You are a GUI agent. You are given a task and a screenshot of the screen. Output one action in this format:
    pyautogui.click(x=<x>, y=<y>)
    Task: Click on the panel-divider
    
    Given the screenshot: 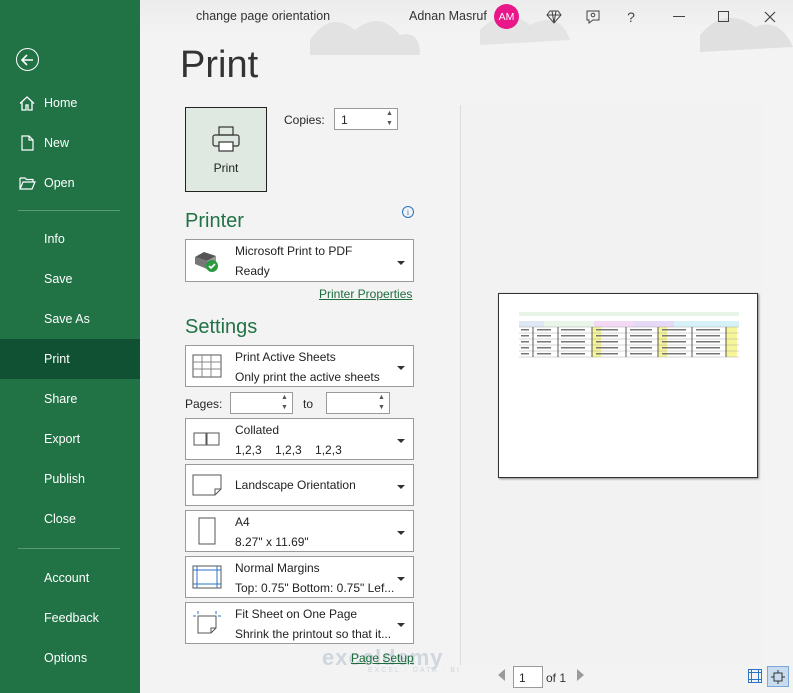 What is the action you would take?
    pyautogui.click(x=460, y=385)
    